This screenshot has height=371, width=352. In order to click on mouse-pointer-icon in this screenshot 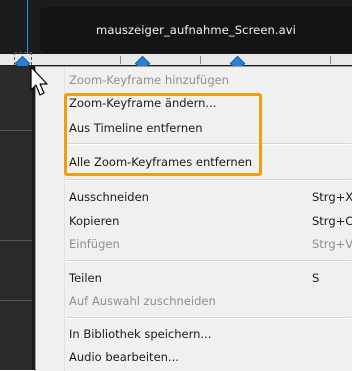, I will do `click(39, 81)`.